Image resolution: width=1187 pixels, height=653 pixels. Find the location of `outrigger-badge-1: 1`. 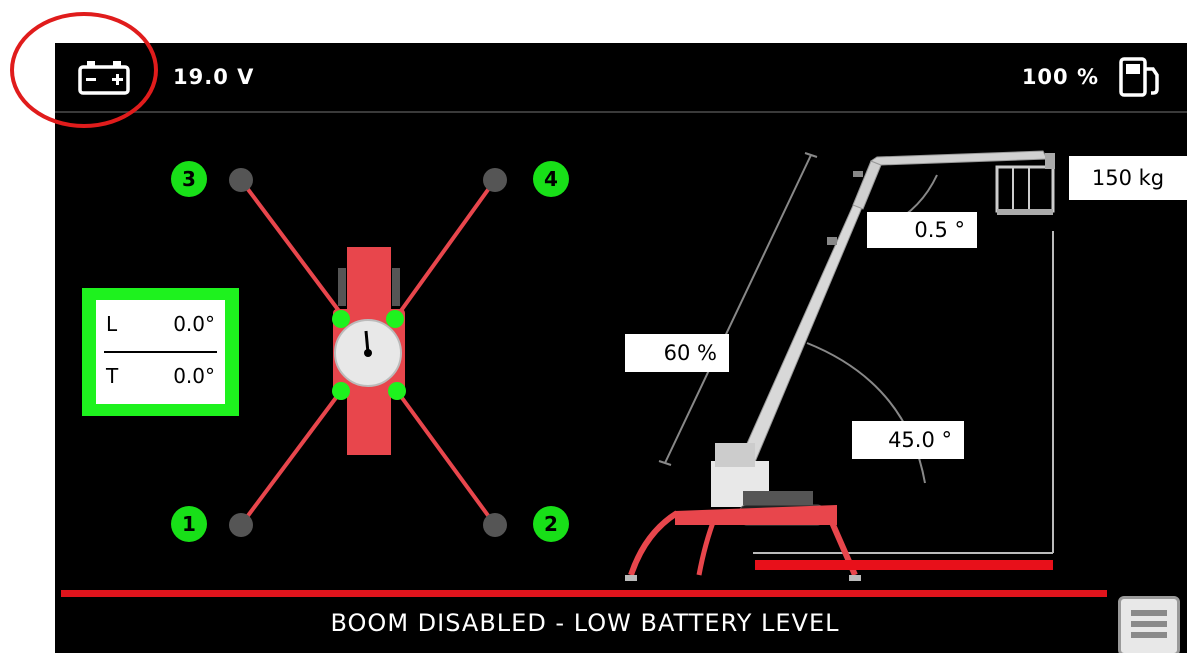

outrigger-badge-1: 1 is located at coordinates (189, 524).